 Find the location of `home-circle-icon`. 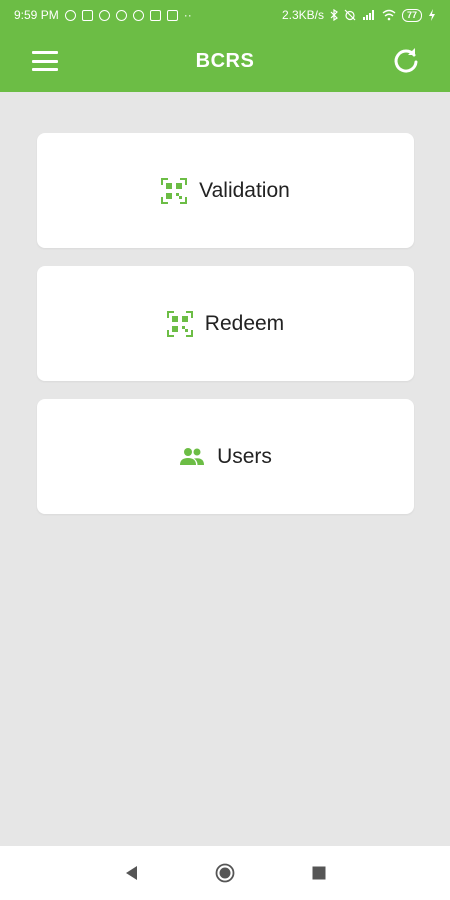

home-circle-icon is located at coordinates (225, 873).